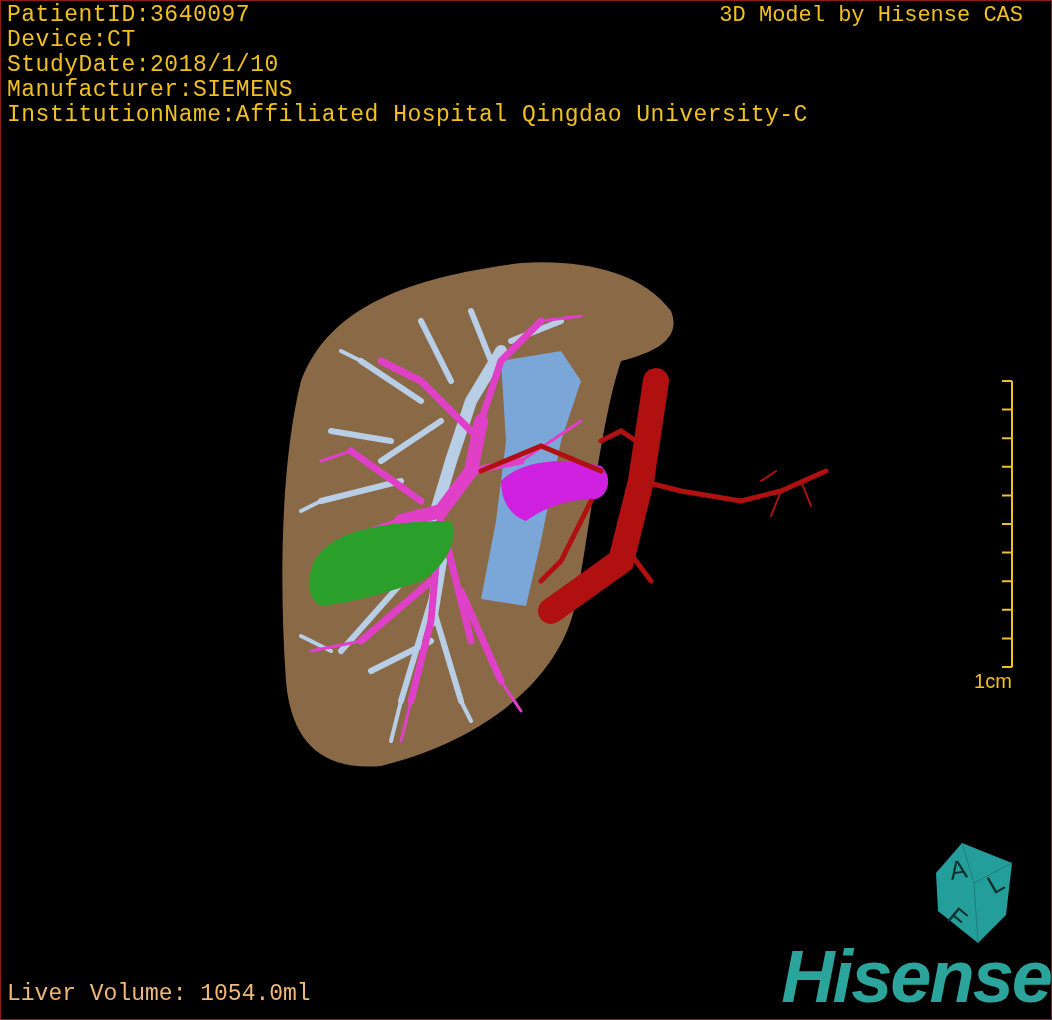  Describe the element at coordinates (129, 15) in the screenshot. I see `patient-info-text: PatientID:3640097` at that location.